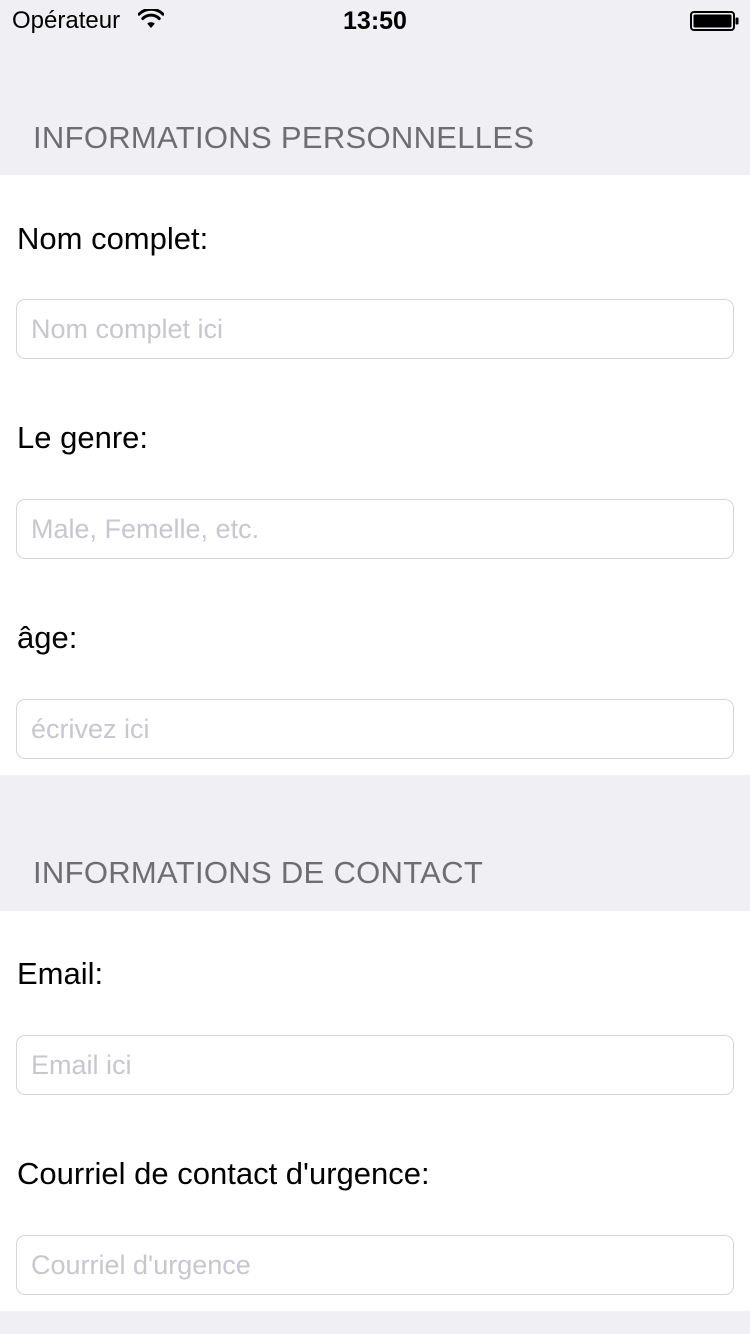  I want to click on clock: 13:50, so click(375, 21).